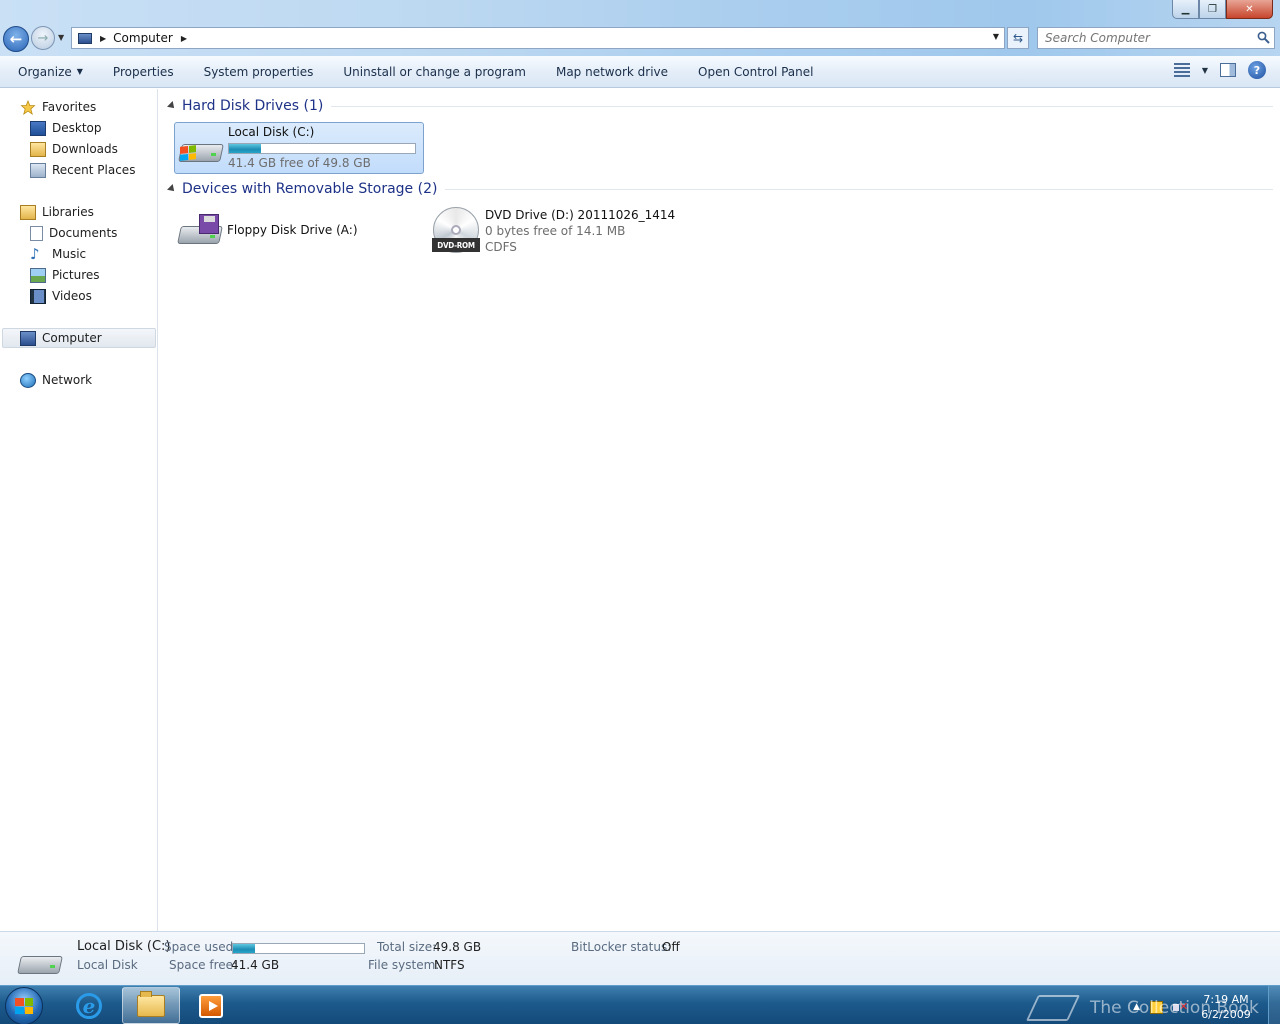 The height and width of the screenshot is (1024, 1280). Describe the element at coordinates (45, 71) in the screenshot. I see `organize-label: Organize` at that location.